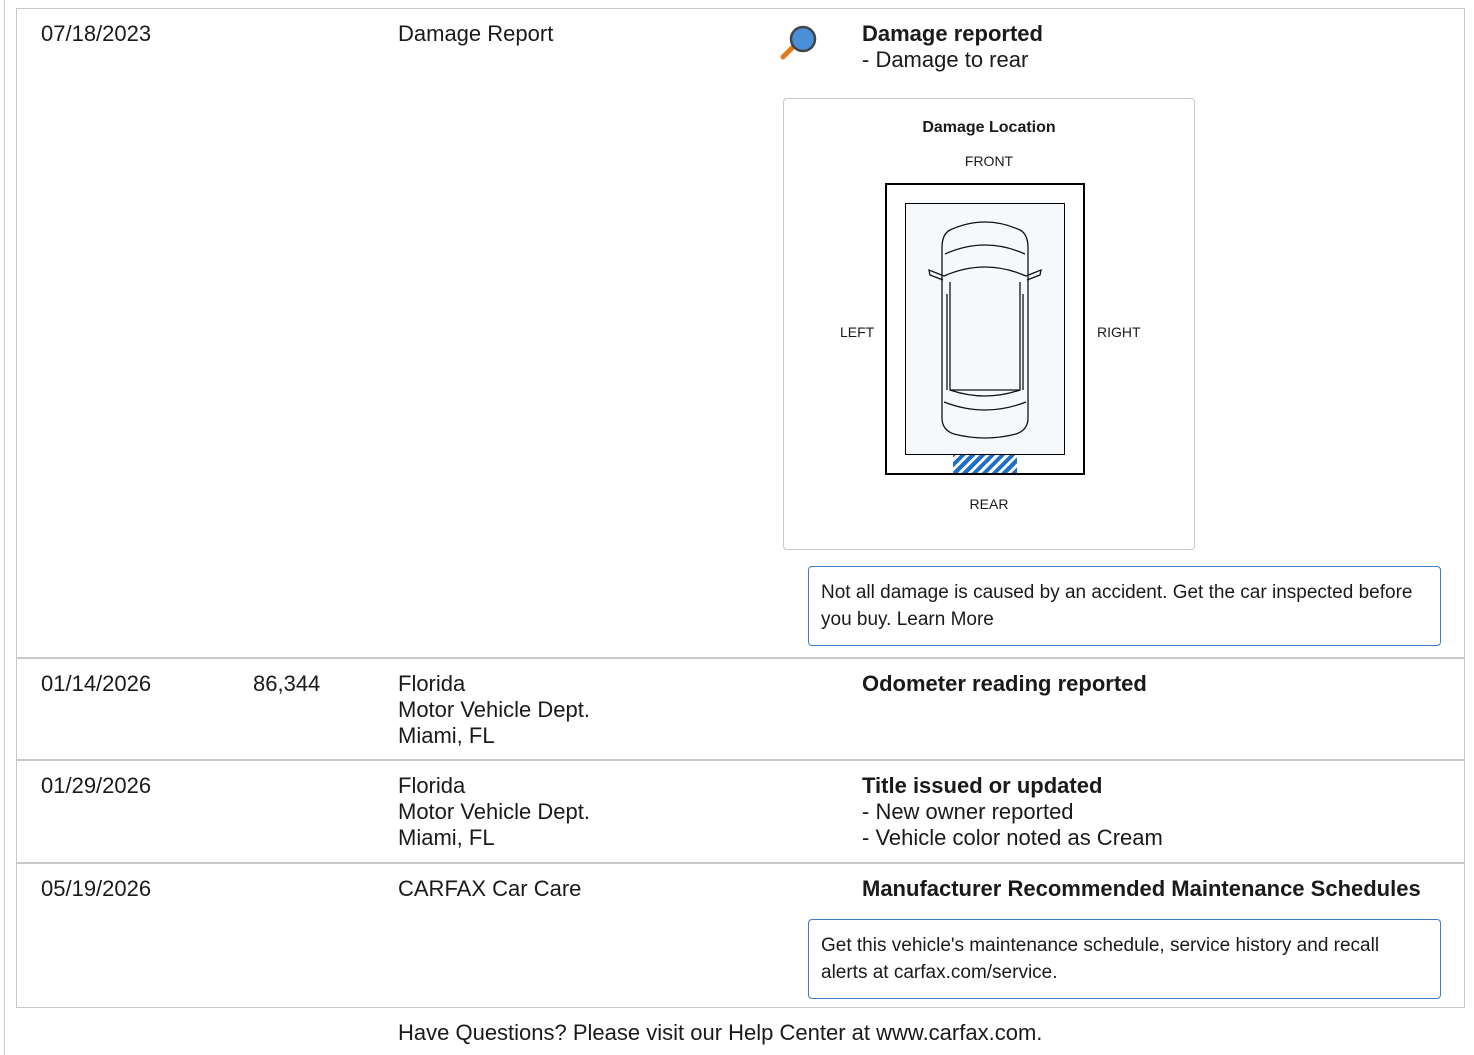 This screenshot has width=1474, height=1055. Describe the element at coordinates (968, 811) in the screenshot. I see `record-detail: - New owner reported` at that location.